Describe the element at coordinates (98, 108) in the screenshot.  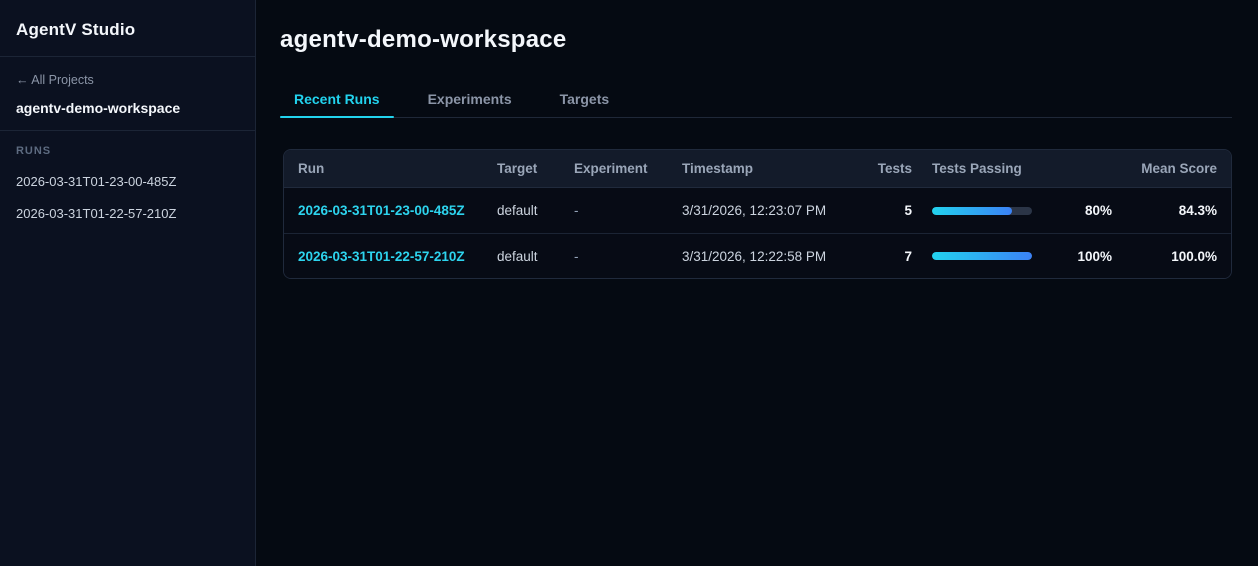
I see `sidebar-workspace-name: agentv-demo-workspace` at that location.